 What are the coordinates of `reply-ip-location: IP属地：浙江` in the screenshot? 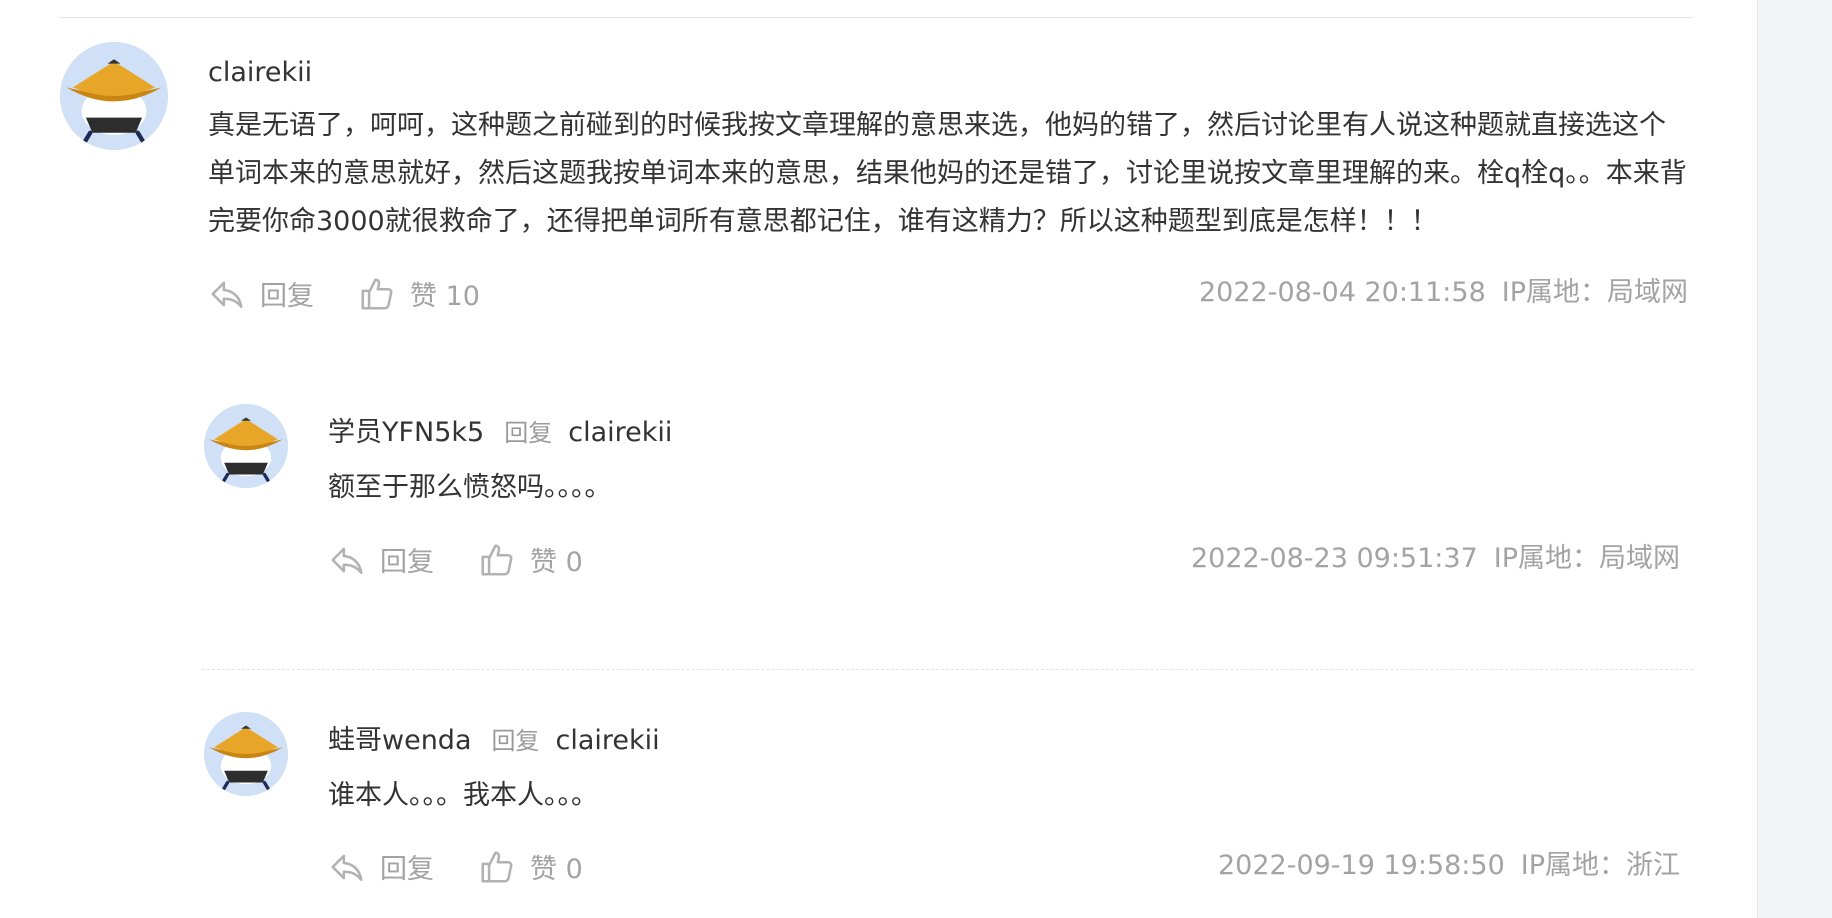 It's located at (1600, 865).